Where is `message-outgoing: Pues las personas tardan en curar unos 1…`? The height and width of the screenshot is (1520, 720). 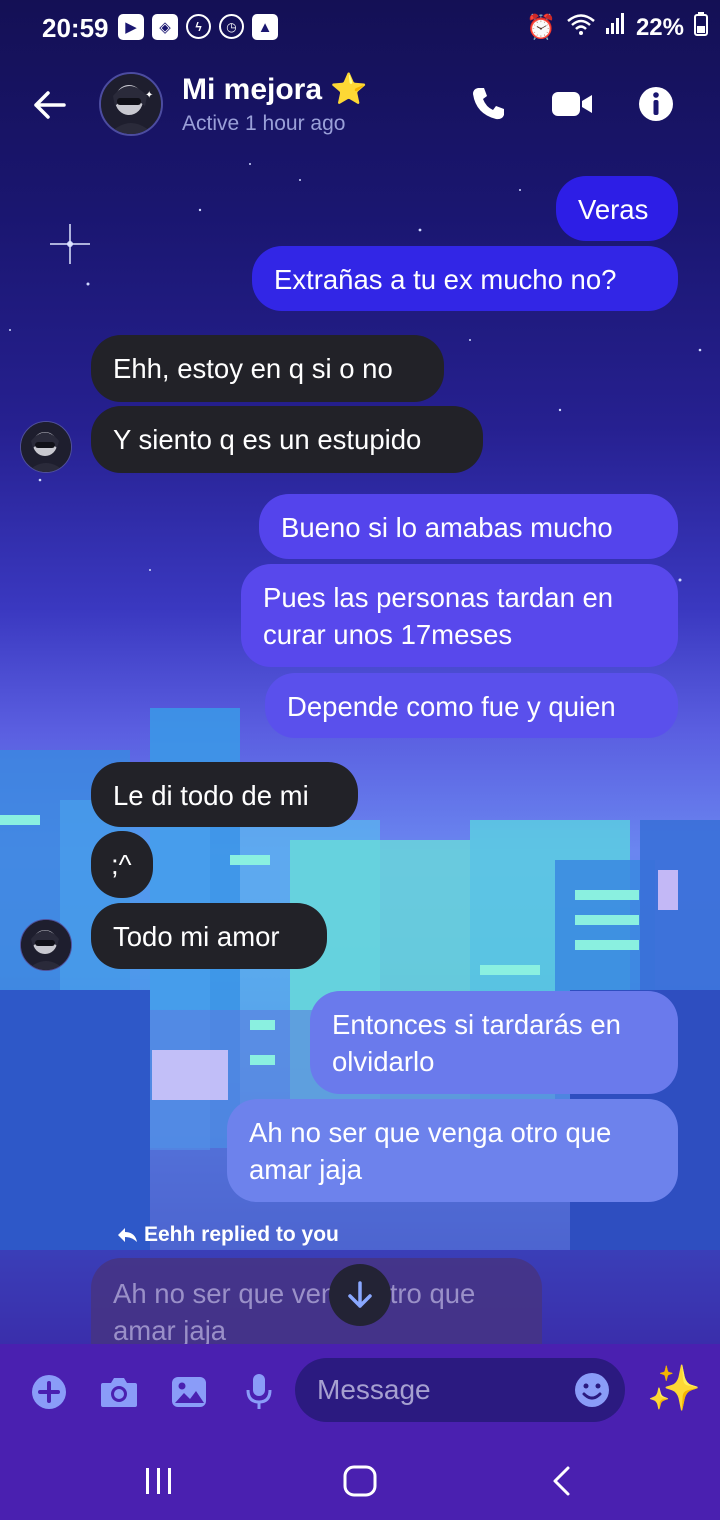
message-outgoing: Pues las personas tardan en curar unos 1… is located at coordinates (459, 615).